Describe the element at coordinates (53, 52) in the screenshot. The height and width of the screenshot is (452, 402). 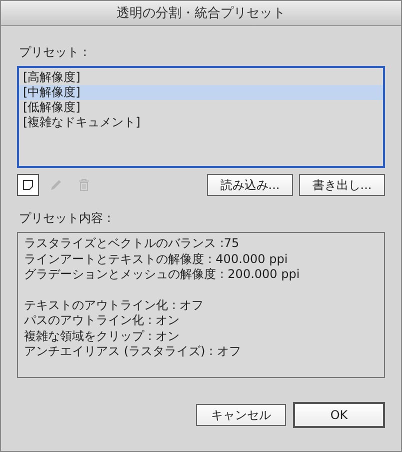
I see `presets-label: プリセット :` at that location.